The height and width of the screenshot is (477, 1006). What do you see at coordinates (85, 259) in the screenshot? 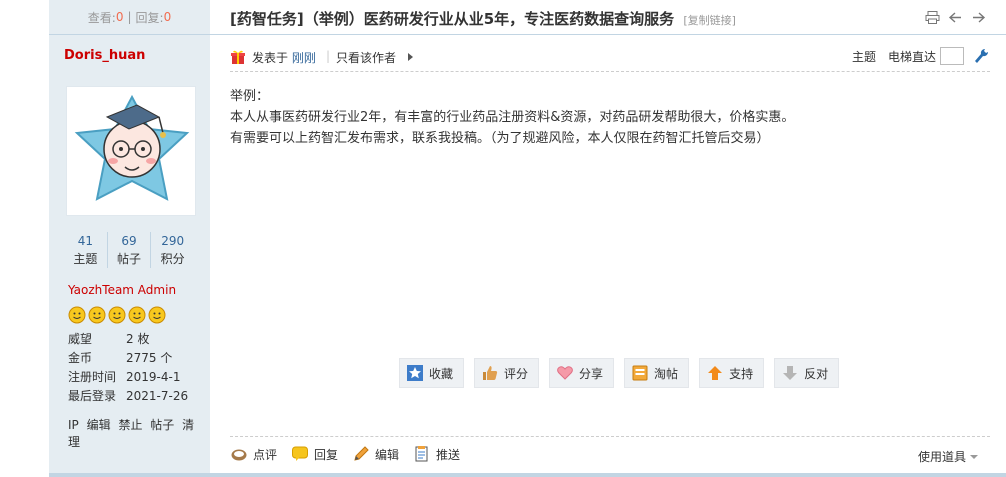
I see `stat-topics-label: 主题` at bounding box center [85, 259].